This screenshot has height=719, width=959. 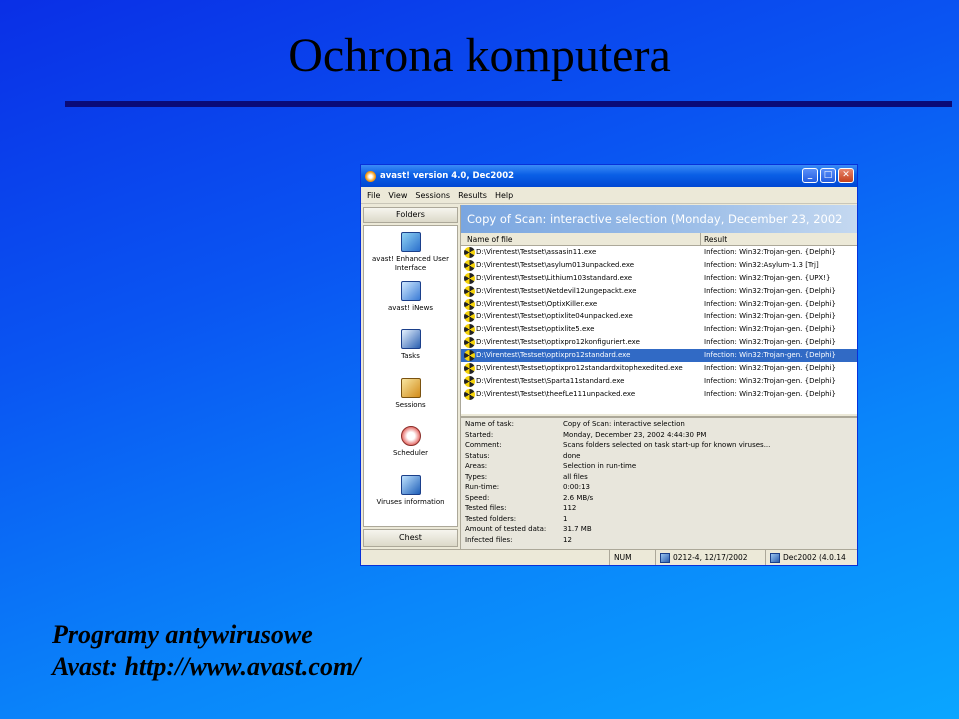 I want to click on status-bar: NUM 0212-4, 12/17/2002 Dec2002 (4.0.14, so click(x=609, y=557).